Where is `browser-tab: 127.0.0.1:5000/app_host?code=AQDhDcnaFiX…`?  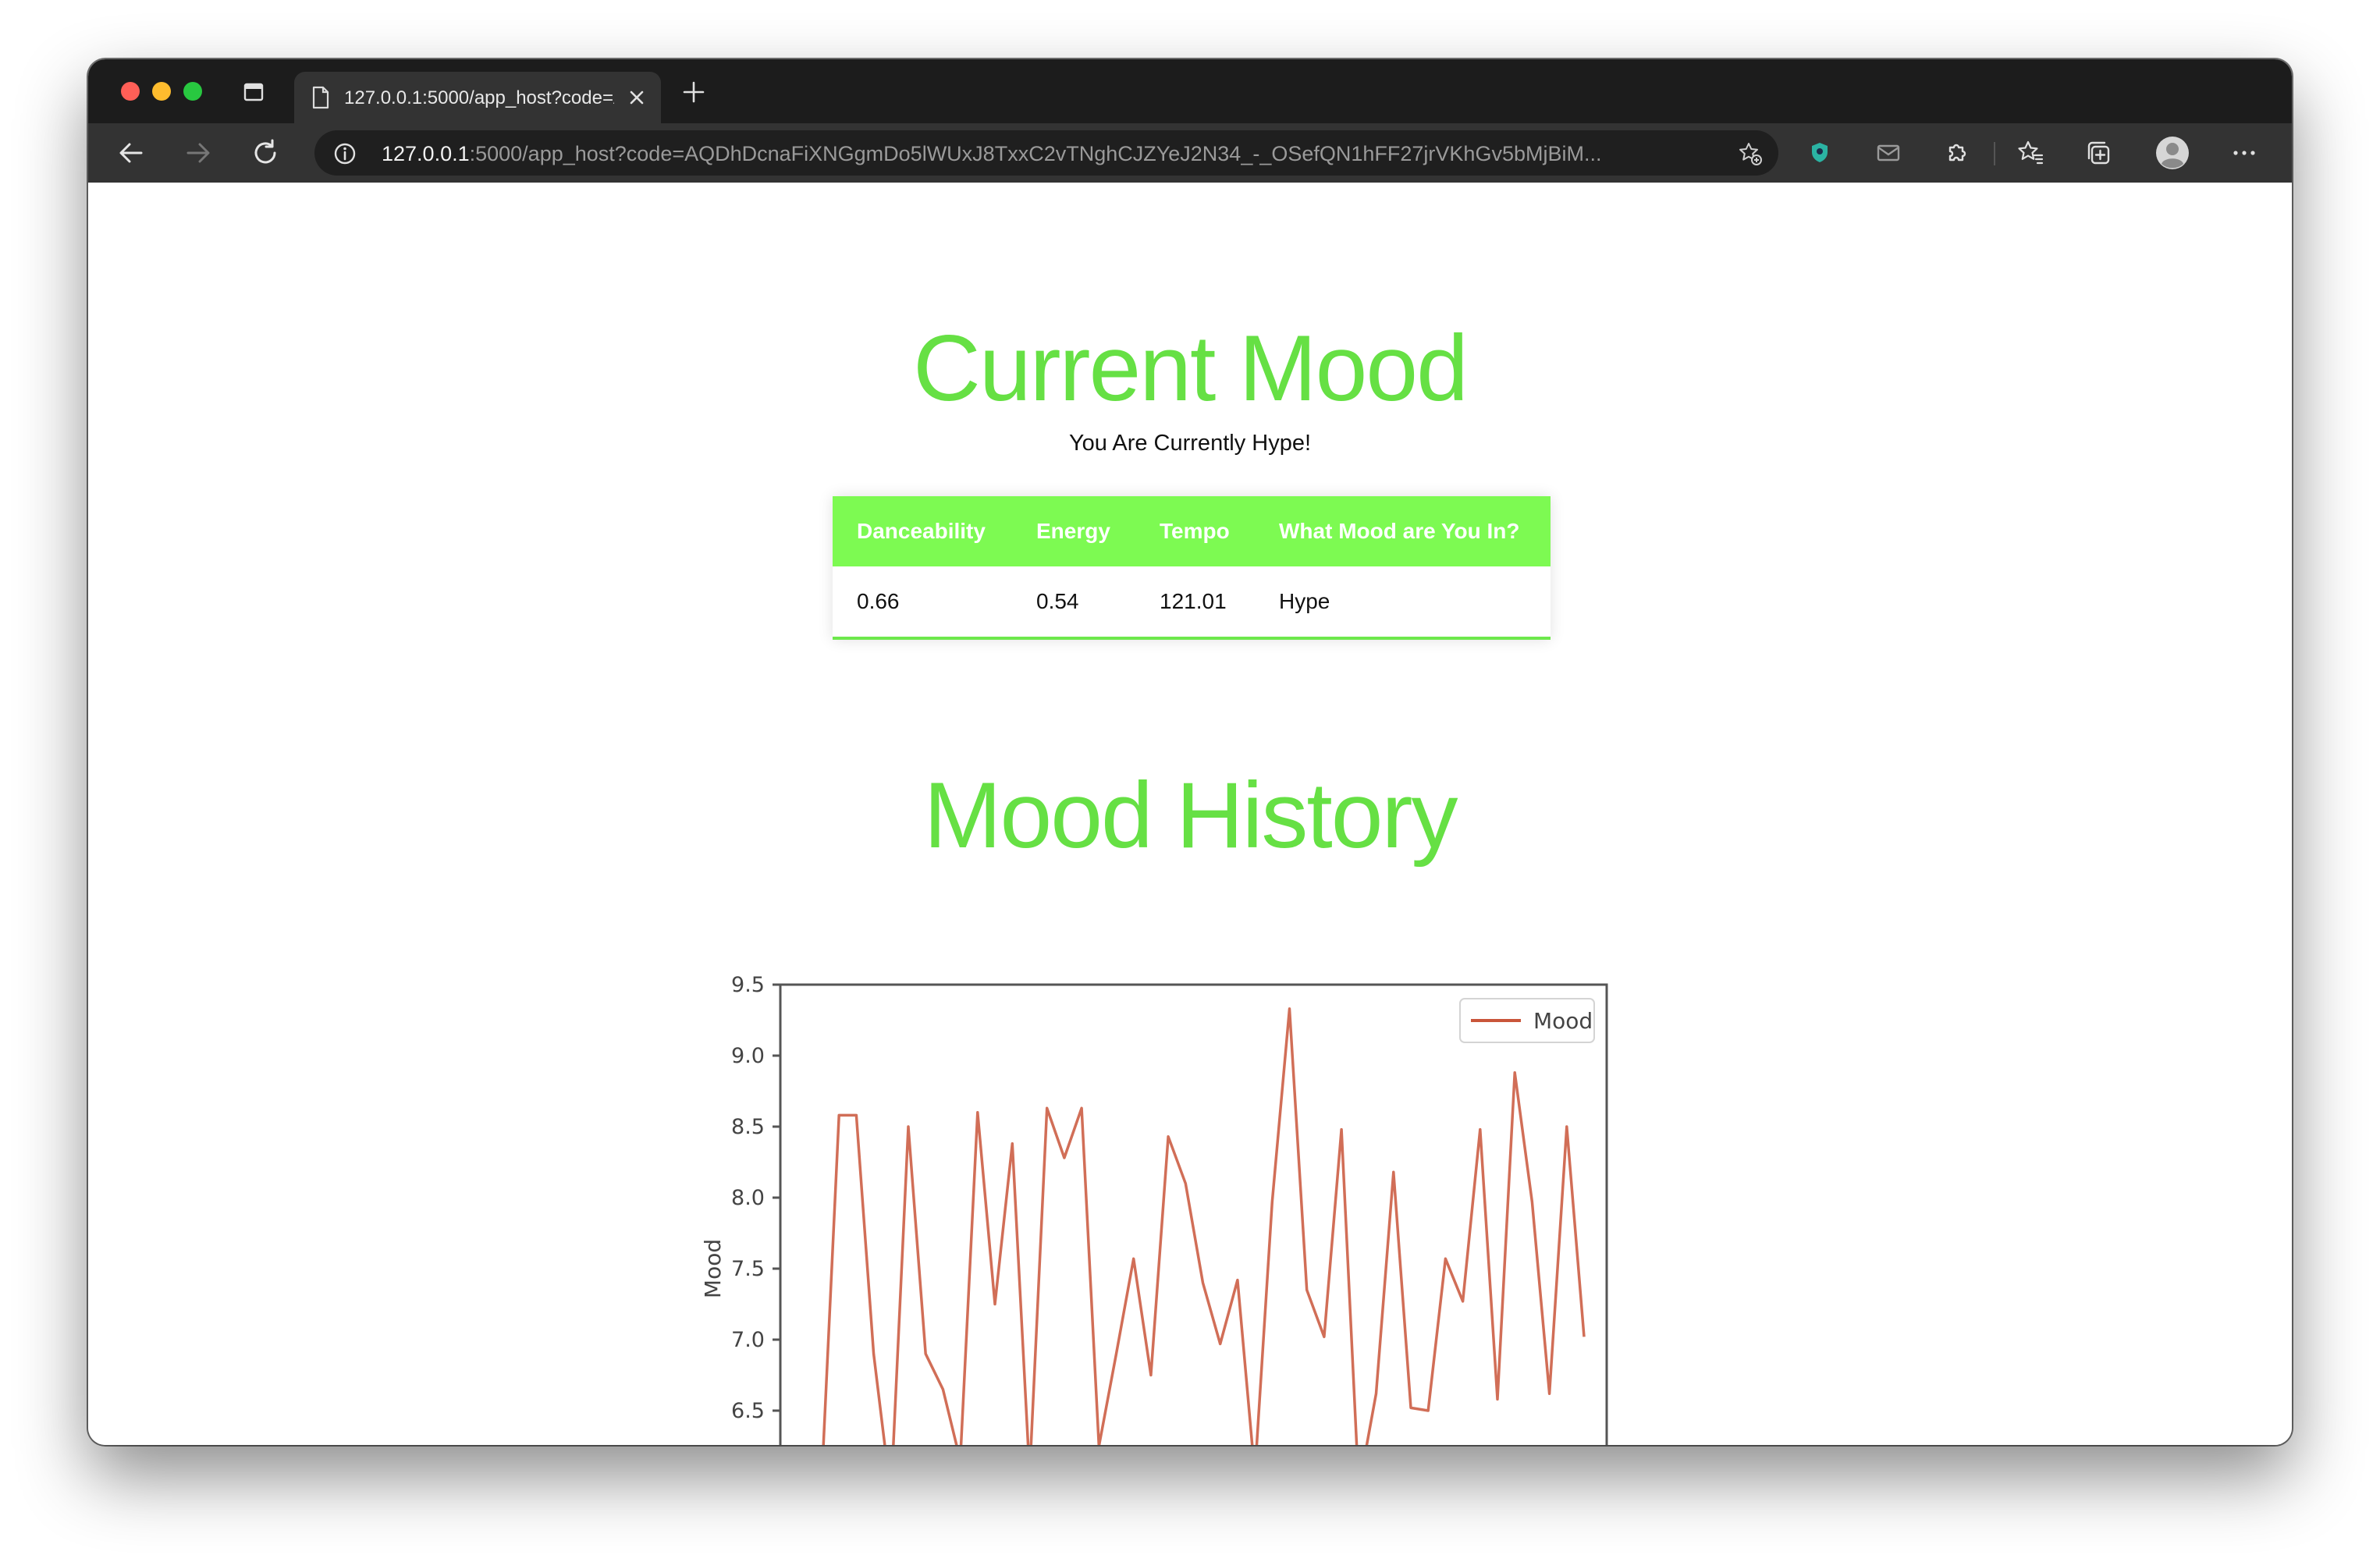 browser-tab: 127.0.0.1:5000/app_host?code=AQDhDcnaFiX… is located at coordinates (477, 97).